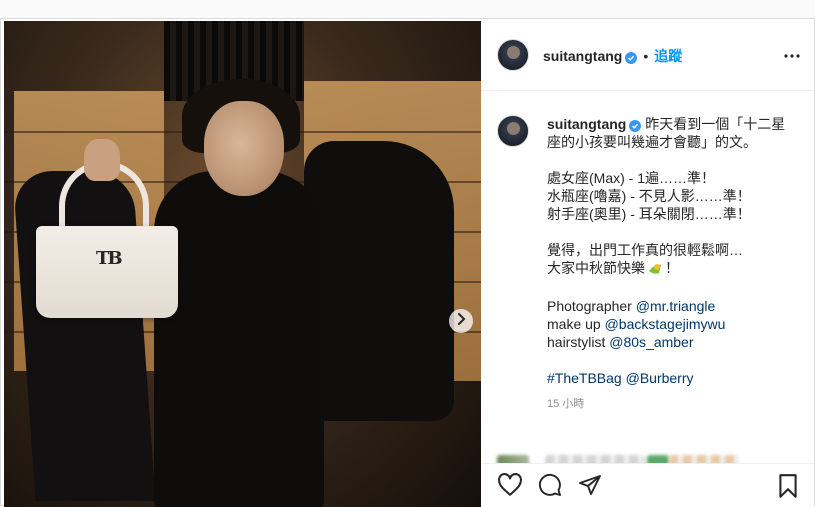 This screenshot has height=507, width=815. Describe the element at coordinates (788, 488) in the screenshot. I see `bookmark-icon` at that location.